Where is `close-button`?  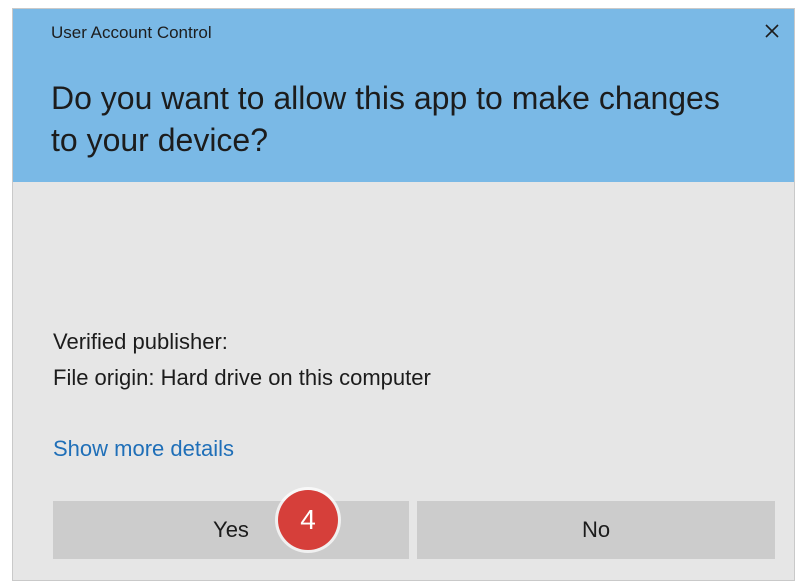 close-button is located at coordinates (772, 31).